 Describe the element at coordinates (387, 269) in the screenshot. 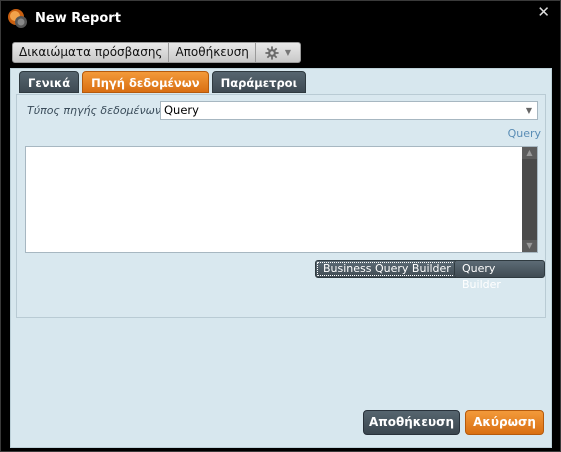

I see `business-query-builder-button: Business Query Builder` at that location.